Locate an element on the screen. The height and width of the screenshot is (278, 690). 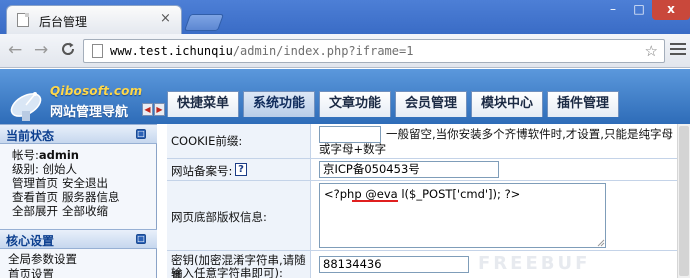
system-title: 网站管理导航 is located at coordinates (89, 112).